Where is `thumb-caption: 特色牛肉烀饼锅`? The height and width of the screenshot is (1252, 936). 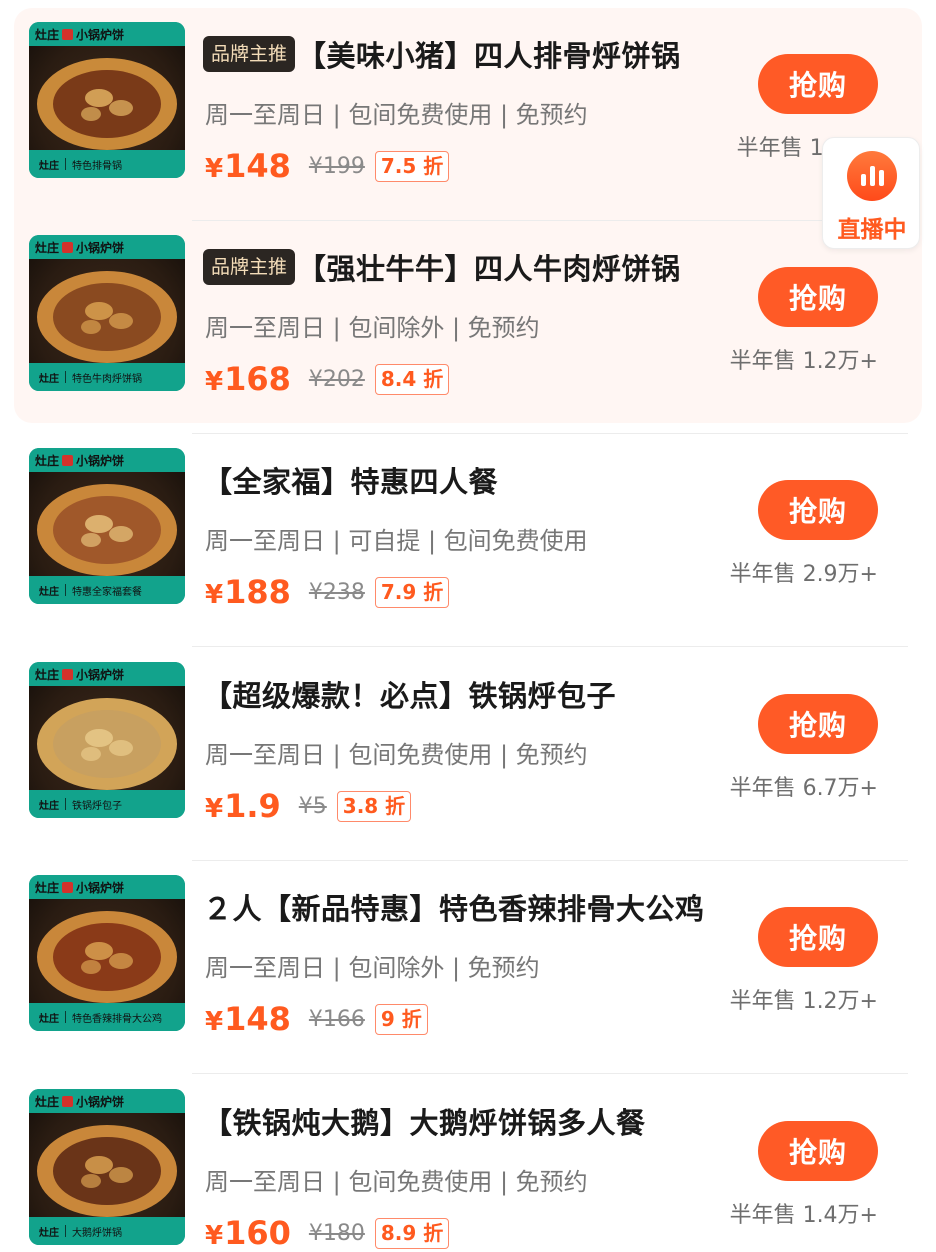
thumb-caption: 特色牛肉烀饼锅 is located at coordinates (107, 379).